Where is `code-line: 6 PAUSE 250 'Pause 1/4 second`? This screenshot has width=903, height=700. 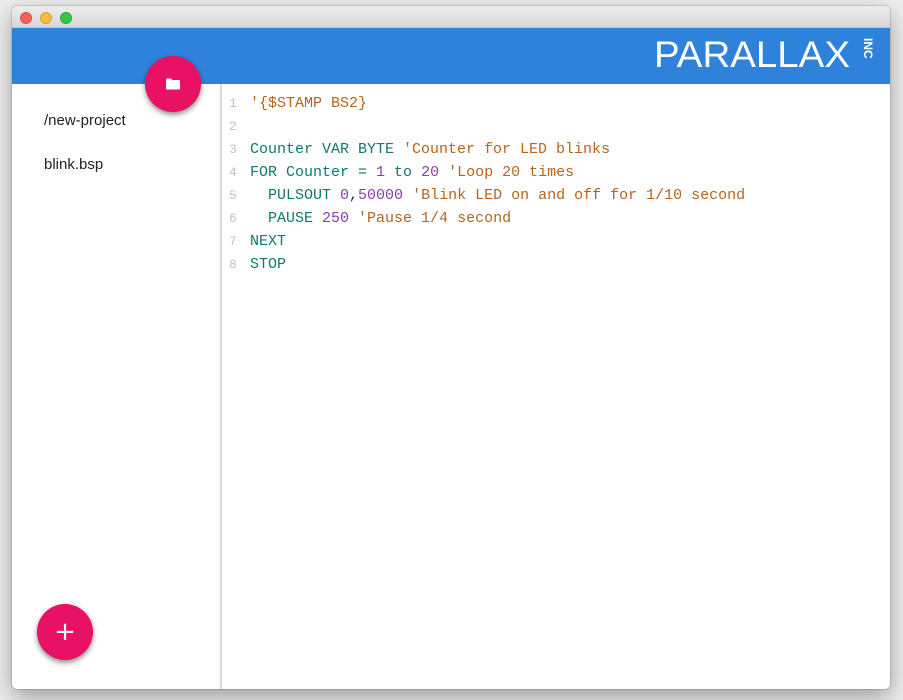
code-line: 6 PAUSE 250 'Pause 1/4 second is located at coordinates (366, 218).